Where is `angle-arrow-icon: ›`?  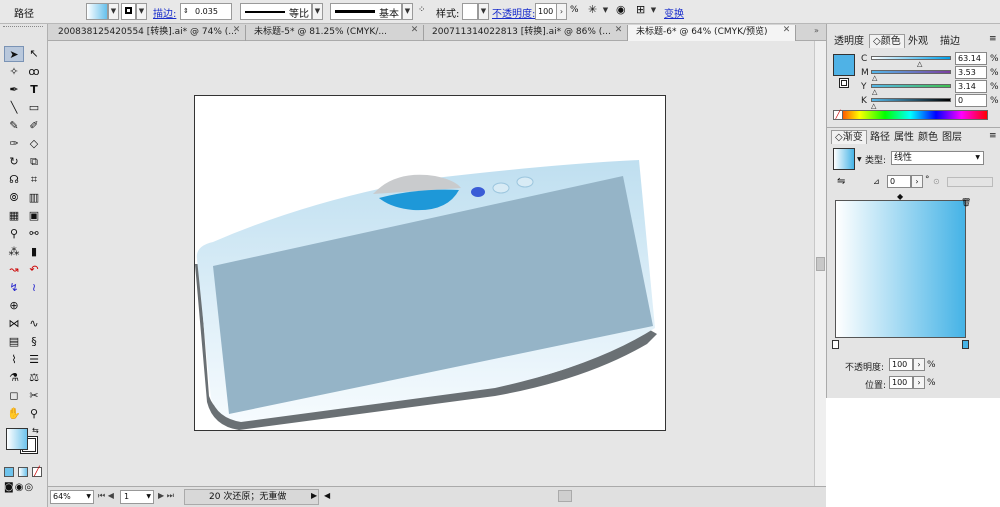
angle-arrow-icon: › is located at coordinates (917, 181).